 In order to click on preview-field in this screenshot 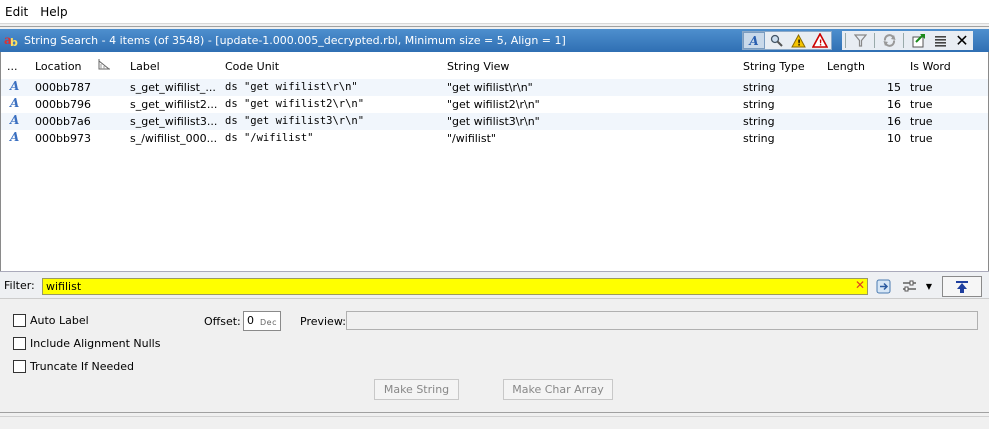, I will do `click(662, 320)`.